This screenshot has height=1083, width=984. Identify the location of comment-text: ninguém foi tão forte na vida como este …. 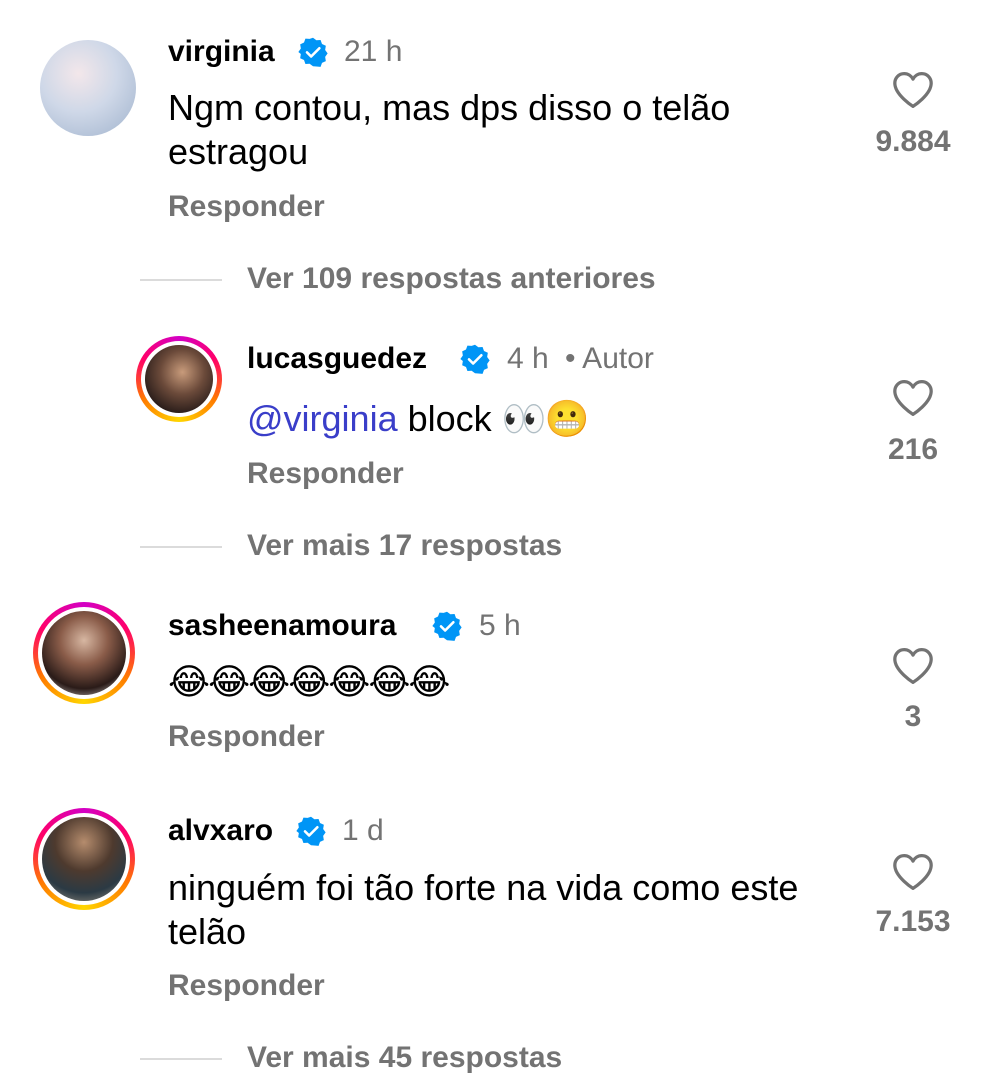
(483, 909).